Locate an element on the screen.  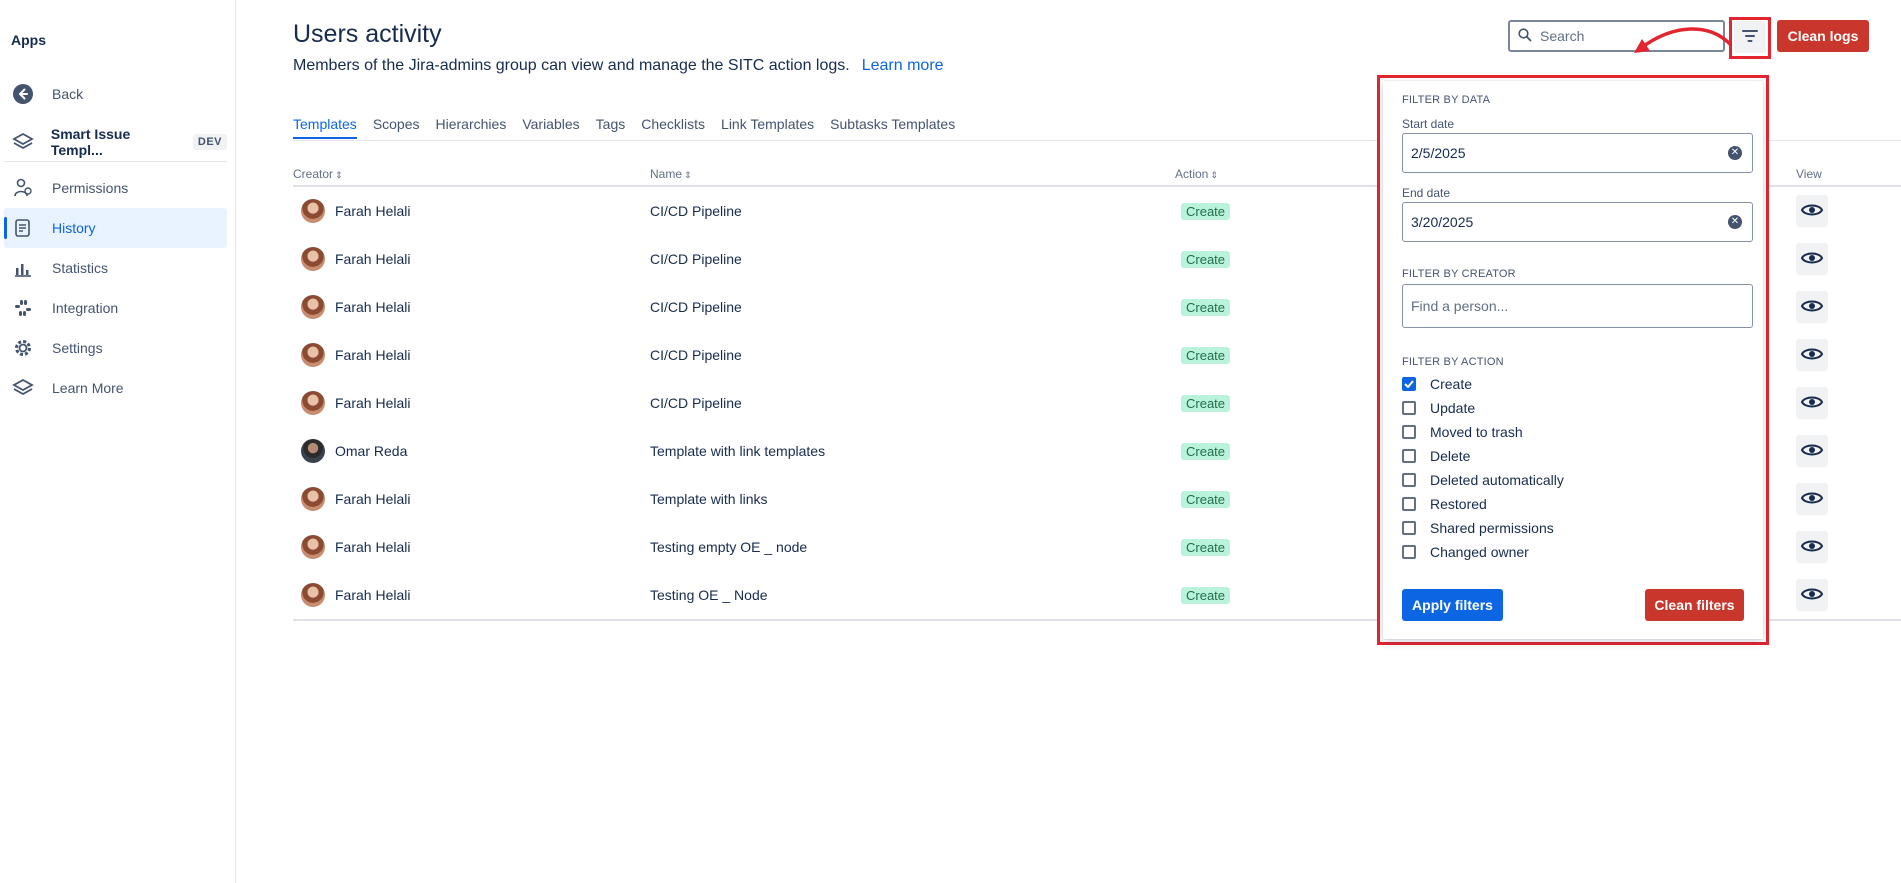
sidebar-item-label: Permissions is located at coordinates (90, 188).